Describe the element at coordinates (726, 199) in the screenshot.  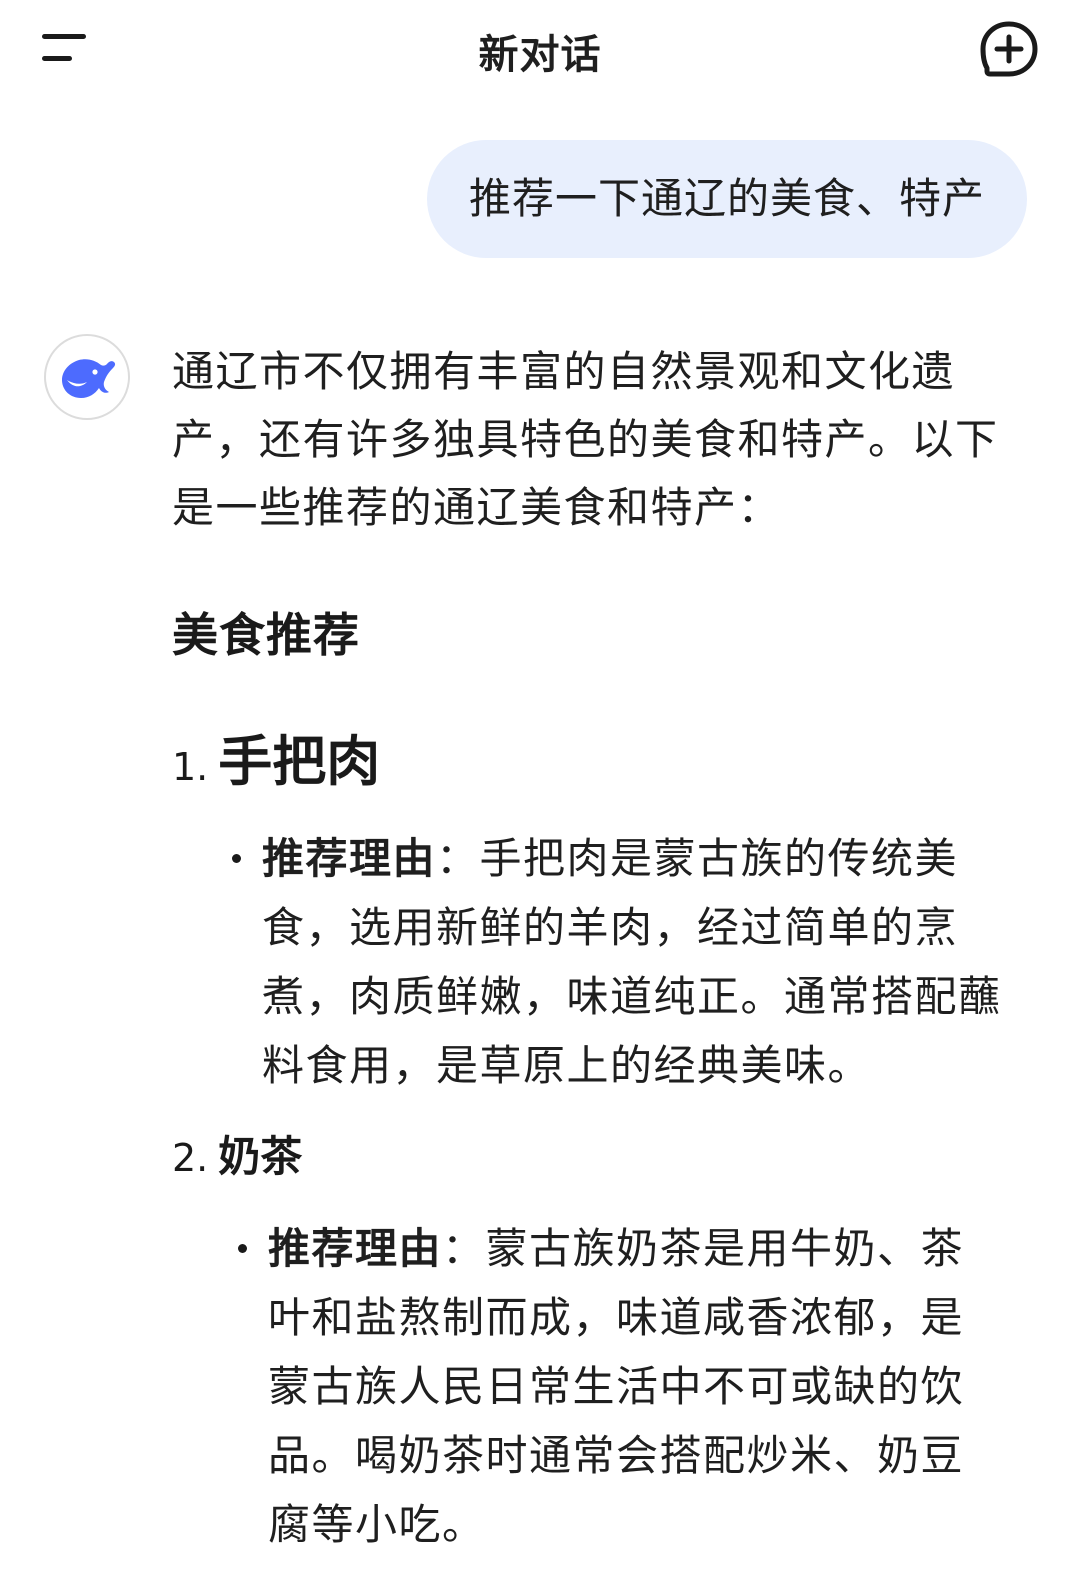
I see `user-message-bubble: 推荐一下通辽的美食、特产` at that location.